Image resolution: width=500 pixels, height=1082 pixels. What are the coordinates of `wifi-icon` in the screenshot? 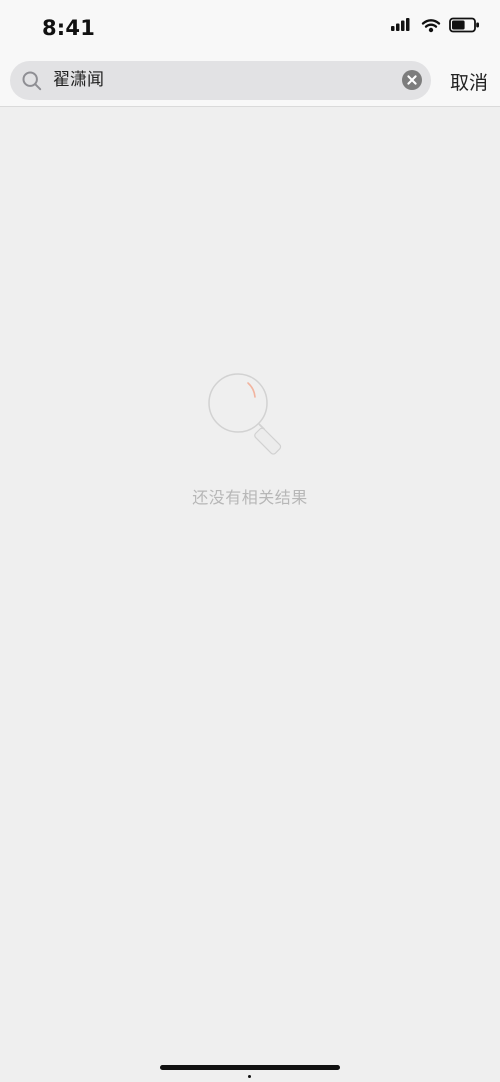 It's located at (431, 26).